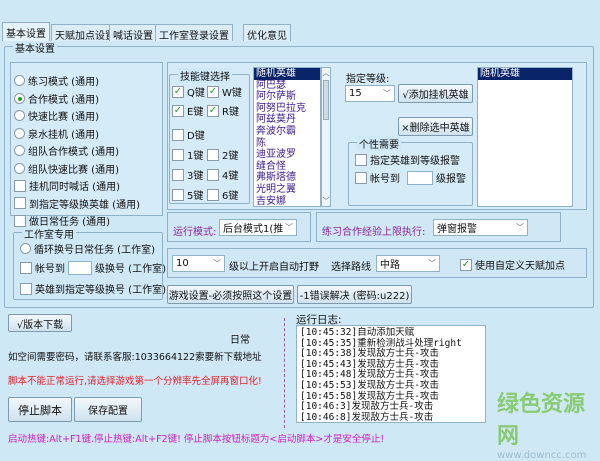  What do you see at coordinates (287, 167) in the screenshot?
I see `hero-list-item: 缝合怪` at bounding box center [287, 167].